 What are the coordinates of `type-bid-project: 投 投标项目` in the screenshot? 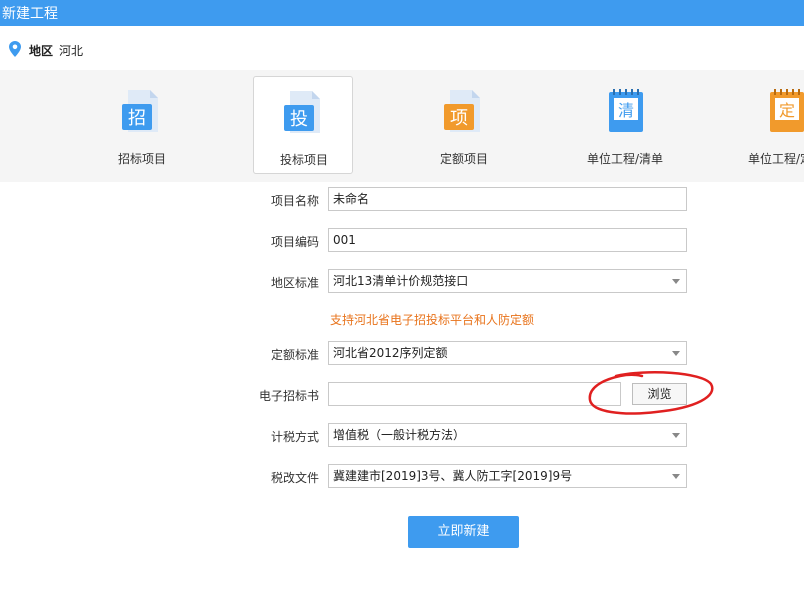 It's located at (303, 125).